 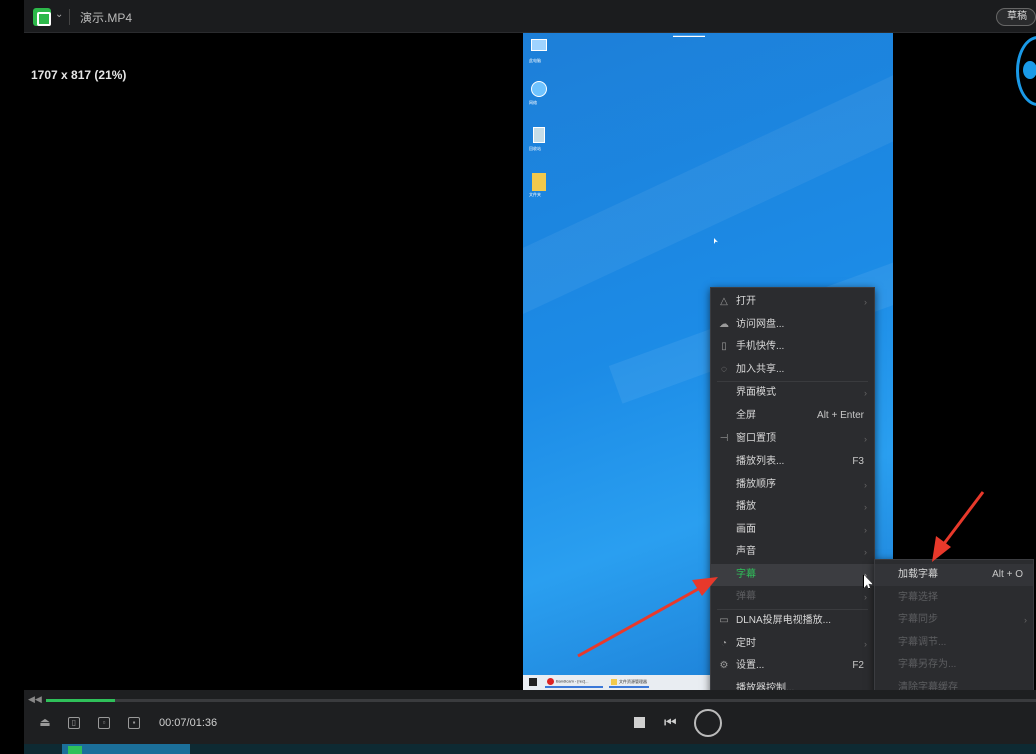 What do you see at coordinates (724, 301) in the screenshot?
I see `menu-item-icon: △` at bounding box center [724, 301].